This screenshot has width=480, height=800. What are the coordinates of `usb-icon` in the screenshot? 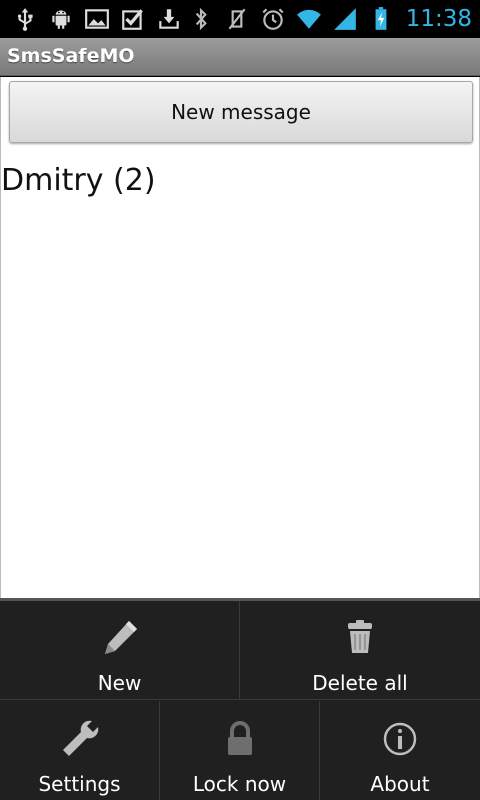 It's located at (25, 19).